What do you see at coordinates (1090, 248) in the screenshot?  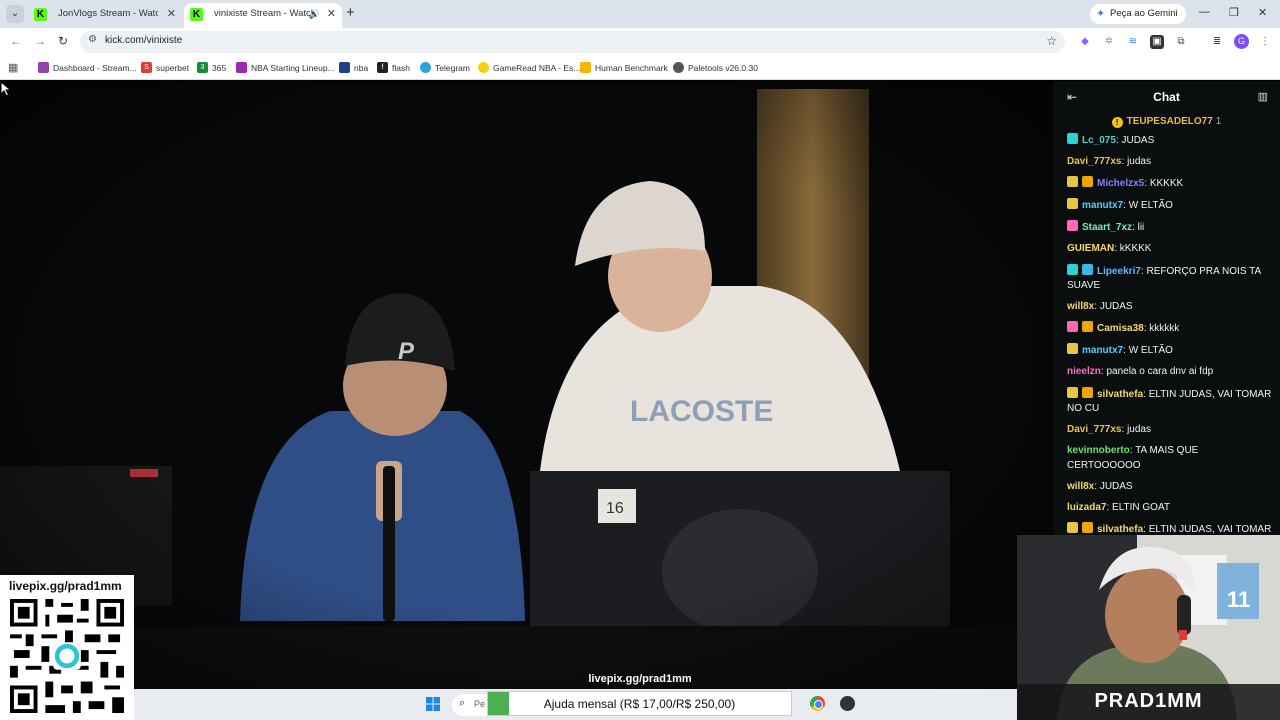 I see `chat-username: GUIEMAN` at bounding box center [1090, 248].